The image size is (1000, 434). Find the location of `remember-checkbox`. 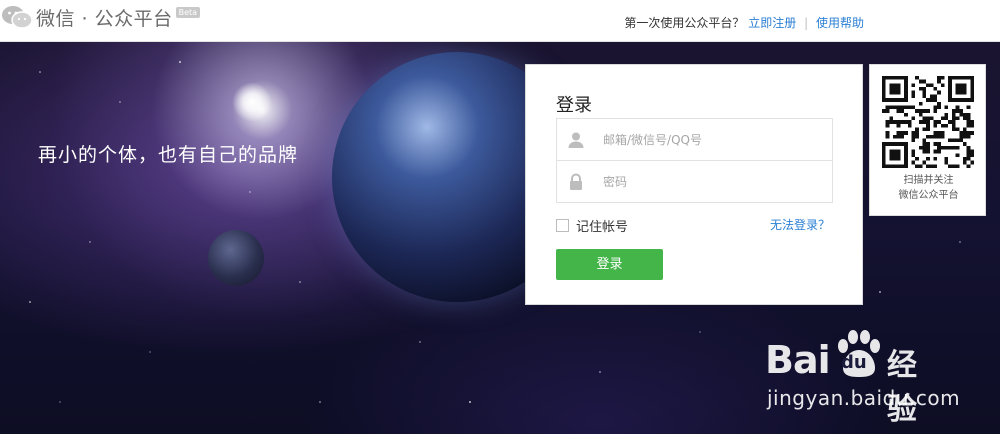

remember-checkbox is located at coordinates (562, 225).